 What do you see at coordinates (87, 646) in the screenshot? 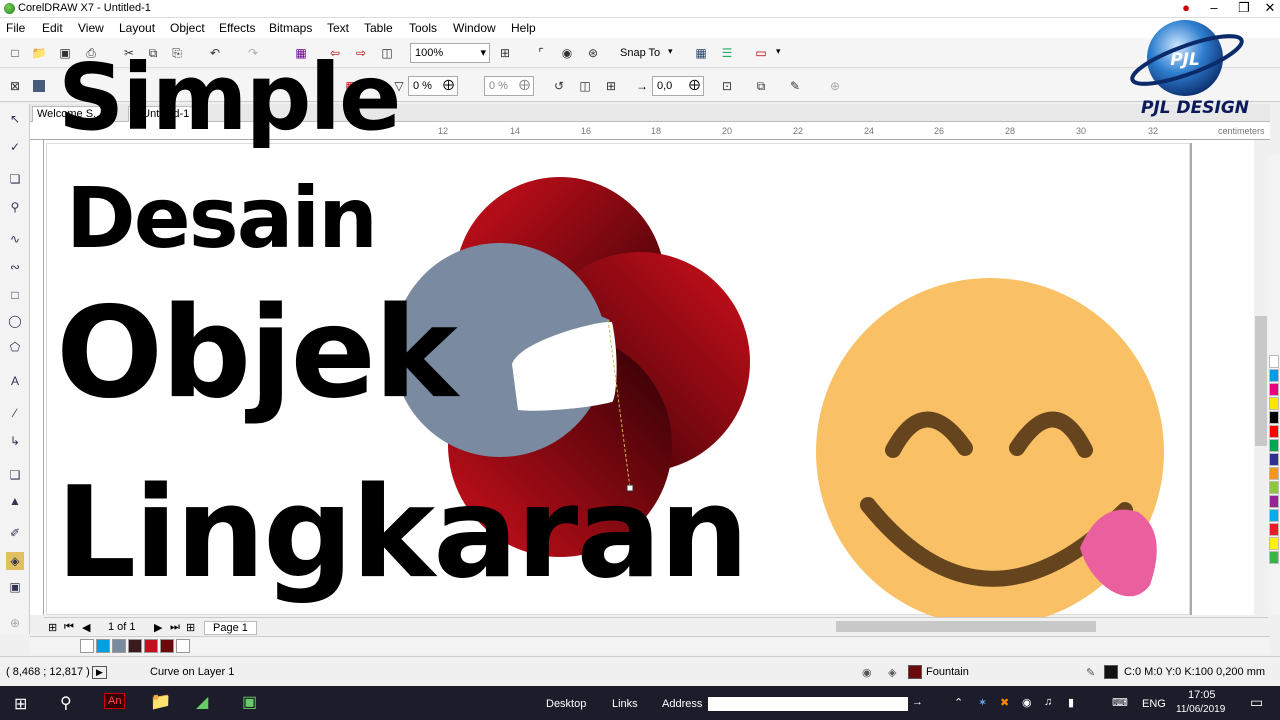
I see `no-color-swatch` at bounding box center [87, 646].